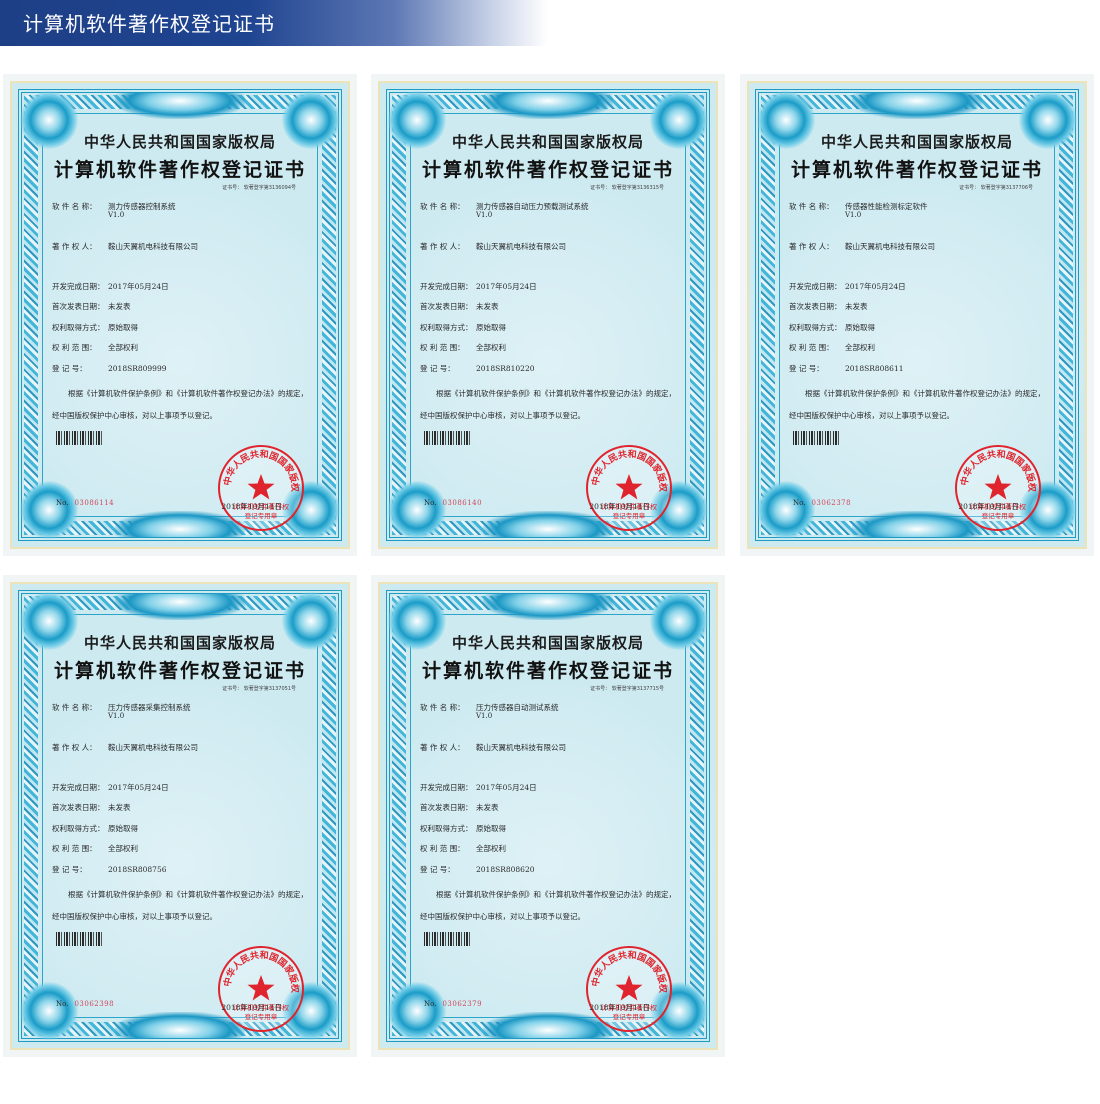 The image size is (1100, 1104). I want to click on field-registration-no: 登 记 号： 2018SR808620, so click(477, 869).